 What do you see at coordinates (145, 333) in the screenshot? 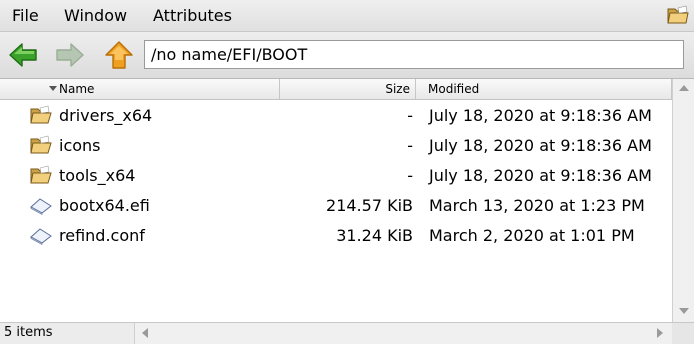
I see `scroll-left-icon` at bounding box center [145, 333].